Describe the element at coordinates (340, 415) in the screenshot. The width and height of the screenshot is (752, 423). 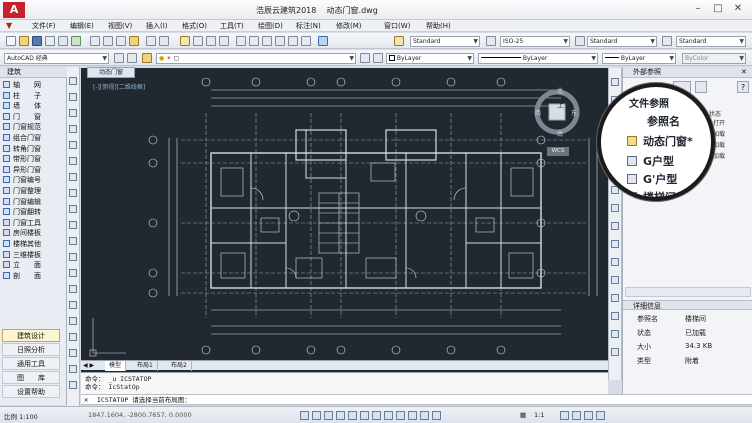
I see `polar-icon` at that location.